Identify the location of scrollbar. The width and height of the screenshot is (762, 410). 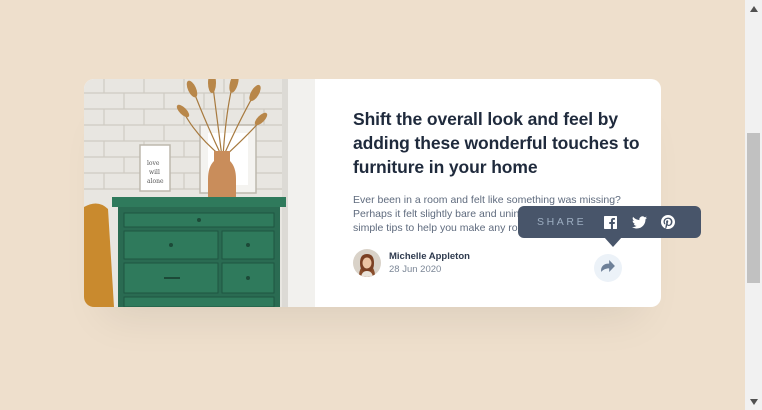
(753, 205).